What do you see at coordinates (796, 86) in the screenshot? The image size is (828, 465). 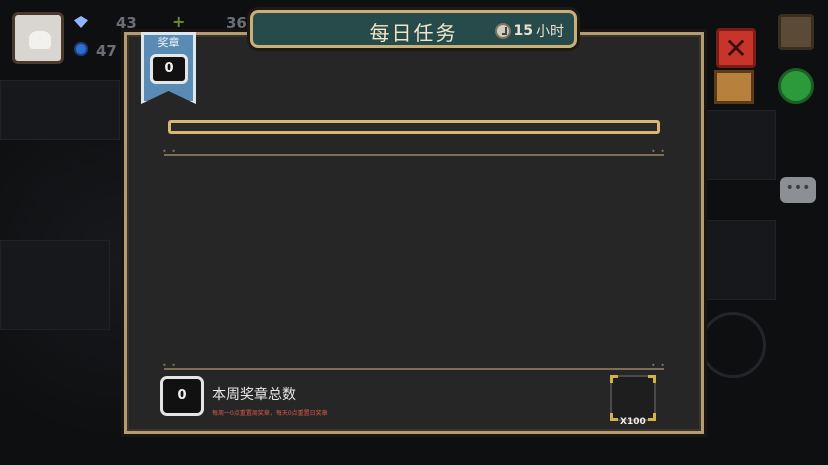 I see `emote-button` at bounding box center [796, 86].